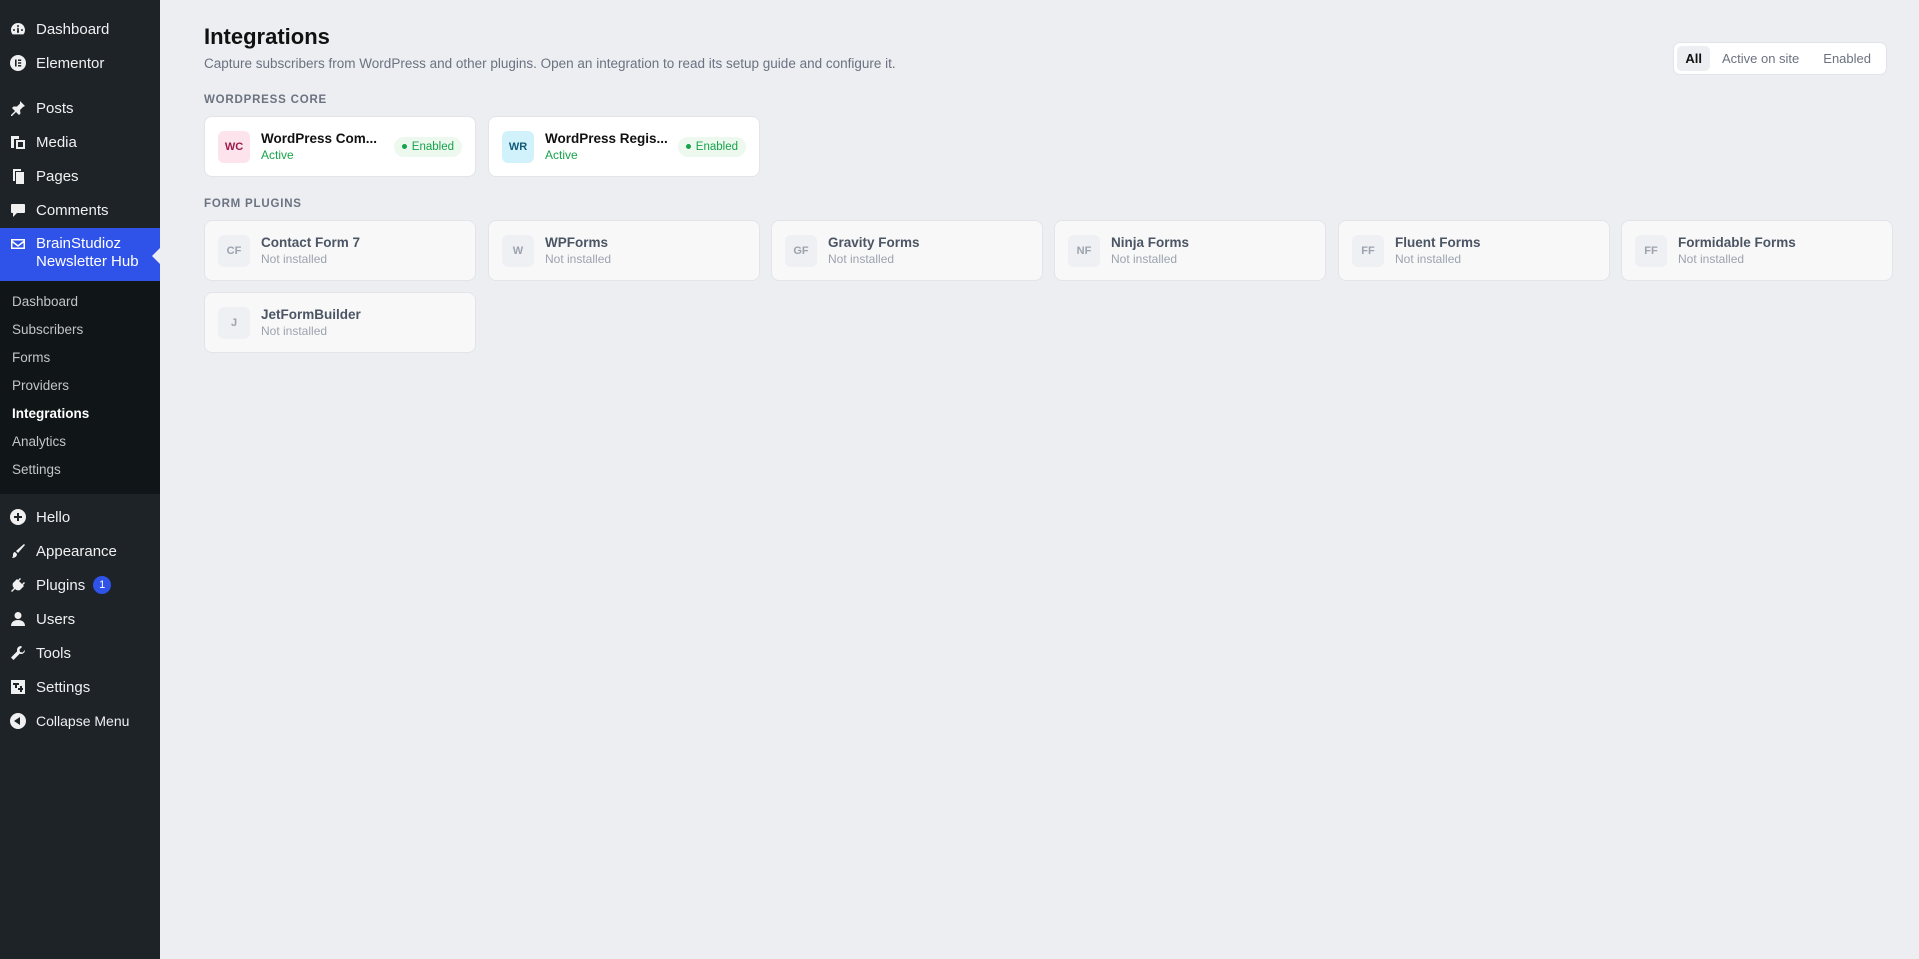  I want to click on sidebar-item-elementor: Elementor, so click(80, 63).